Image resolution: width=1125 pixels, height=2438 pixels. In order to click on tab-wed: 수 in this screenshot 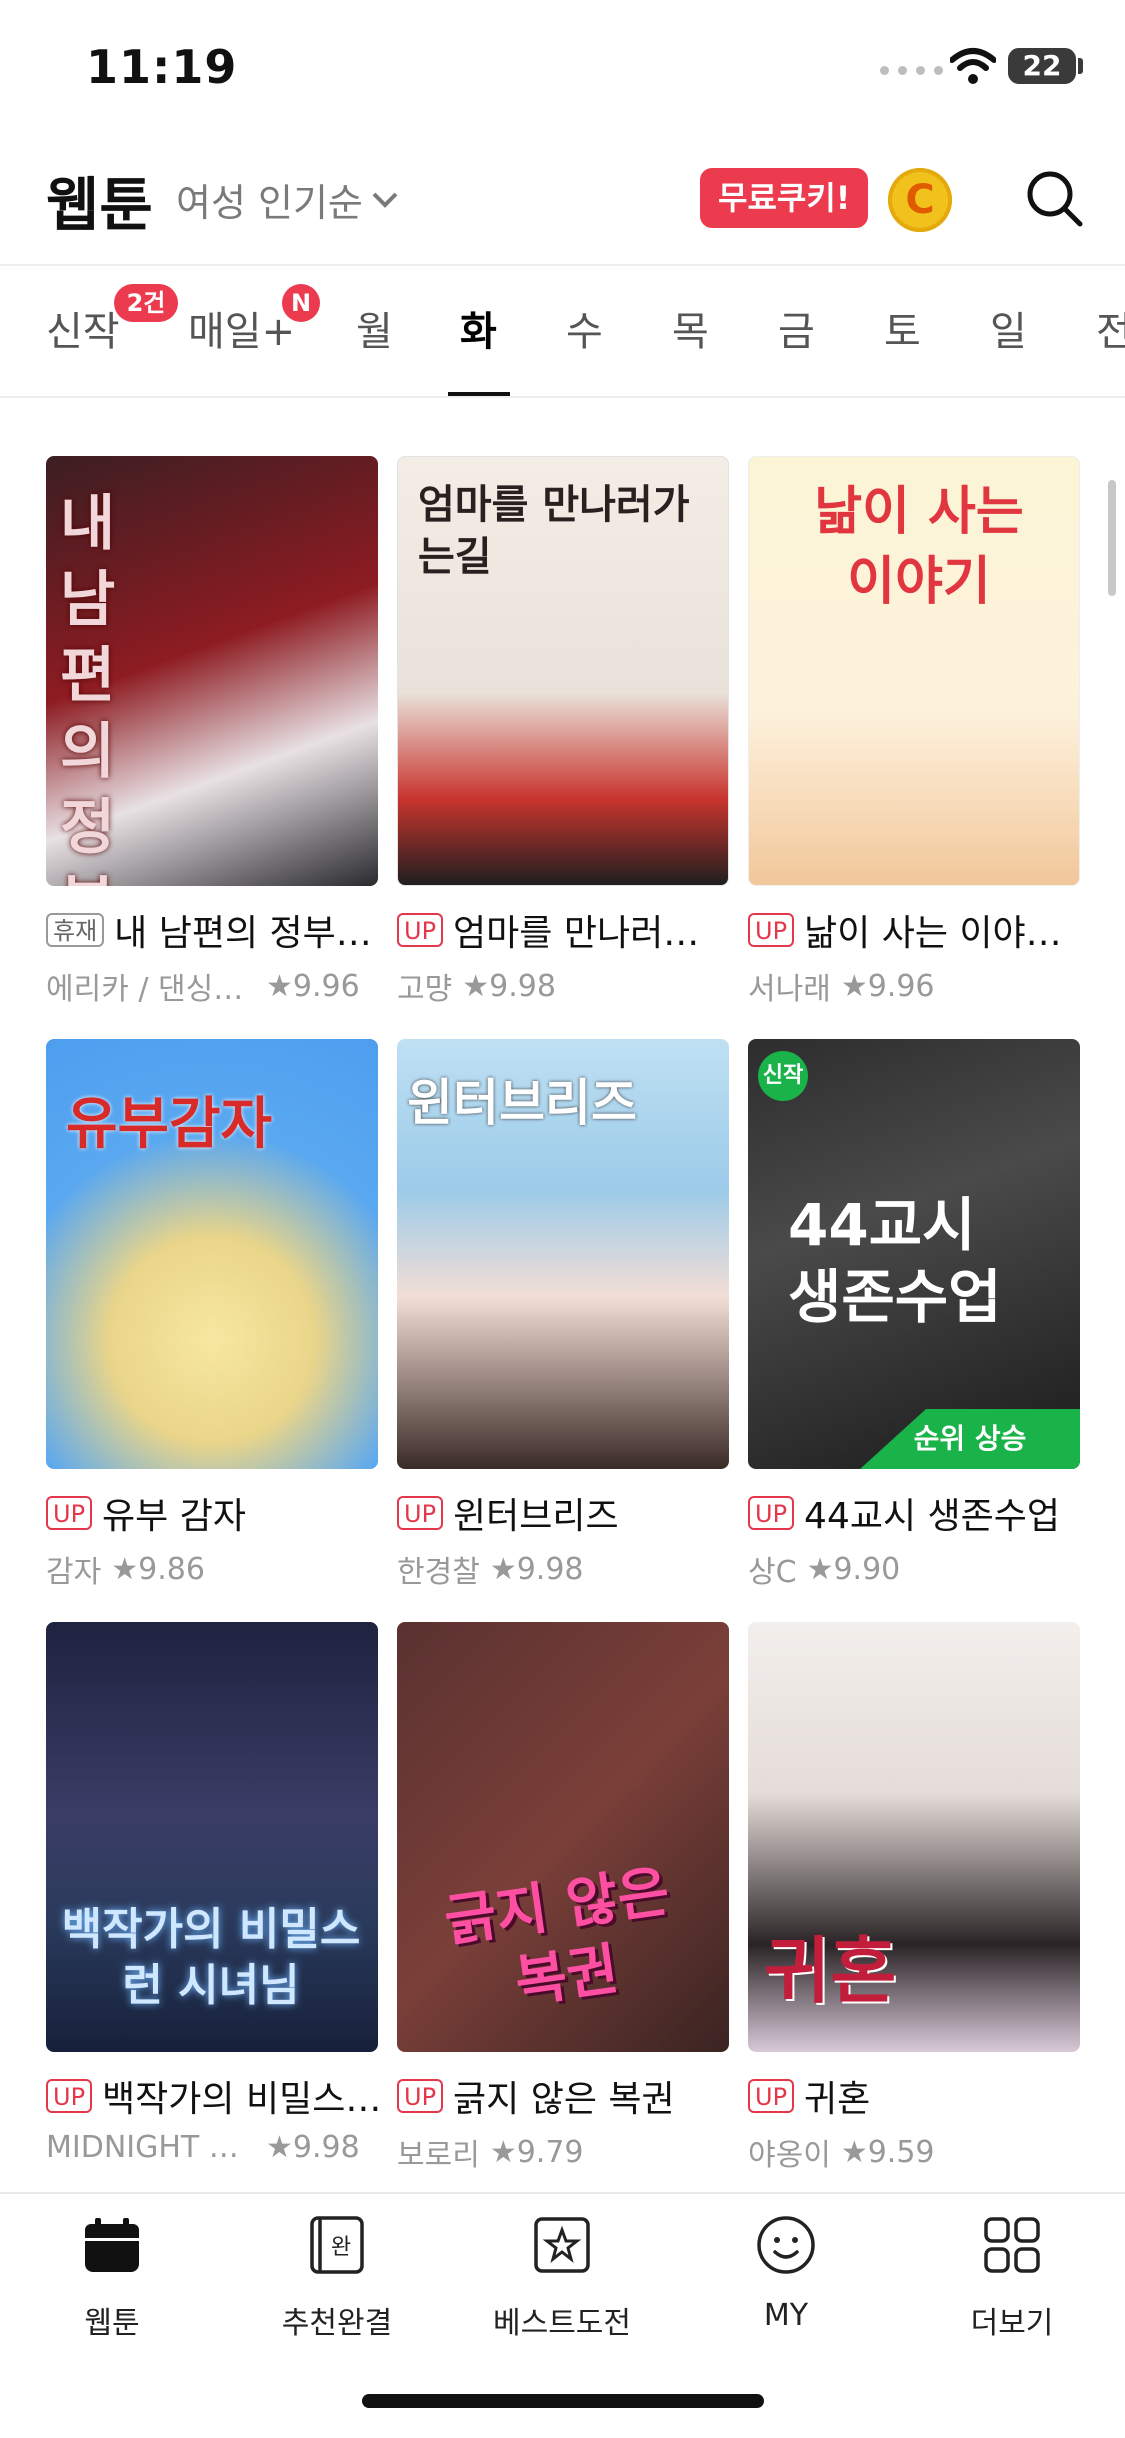, I will do `click(584, 348)`.